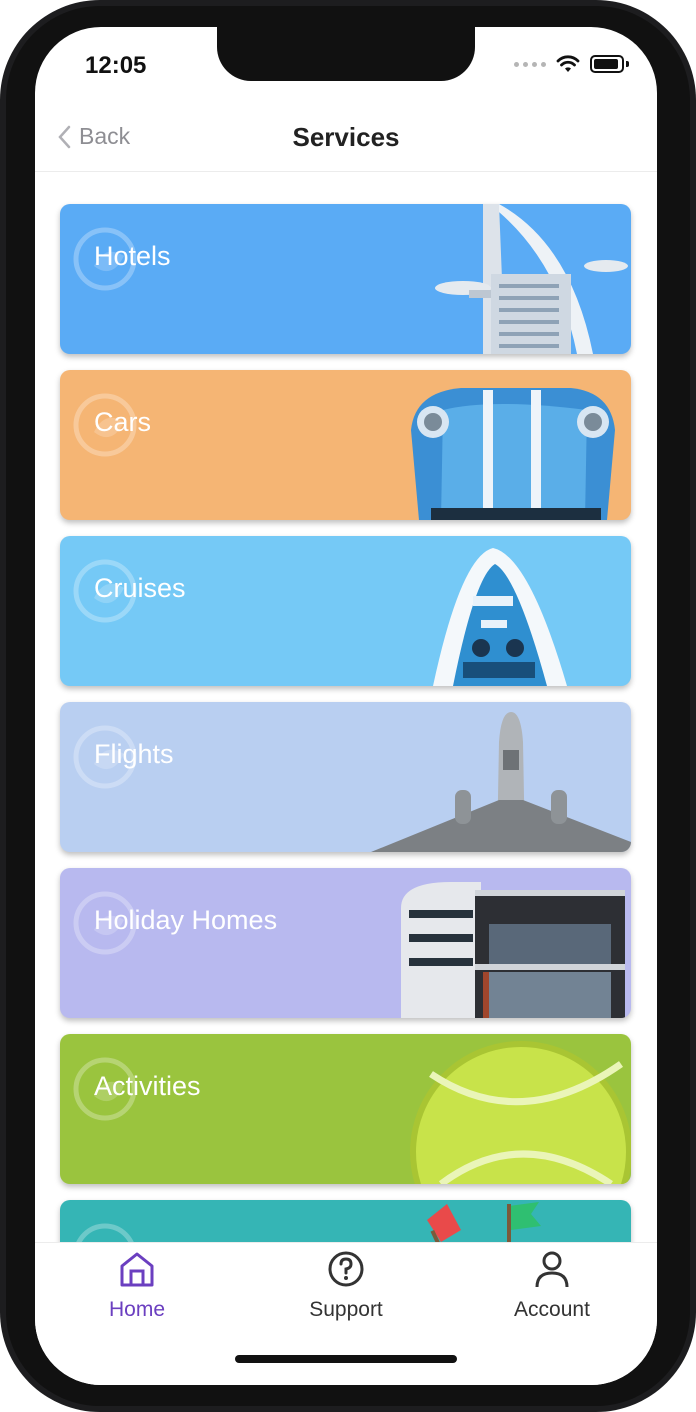 The image size is (696, 1412). I want to click on status-icons, so click(571, 64).